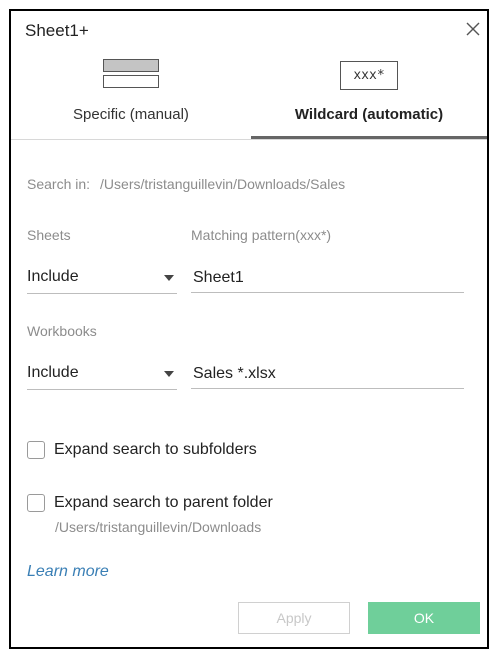 The image size is (498, 658). Describe the element at coordinates (53, 276) in the screenshot. I see `sheets-include-value: Include` at that location.